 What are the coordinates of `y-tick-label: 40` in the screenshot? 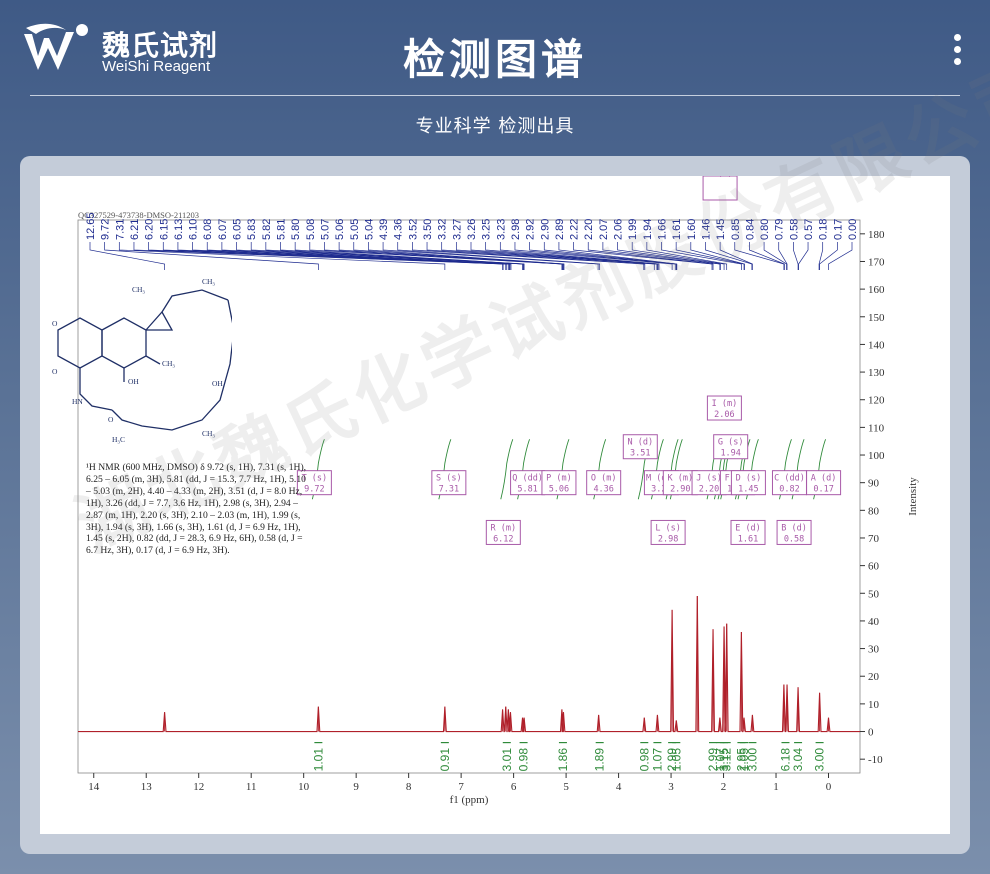 It's located at (874, 622).